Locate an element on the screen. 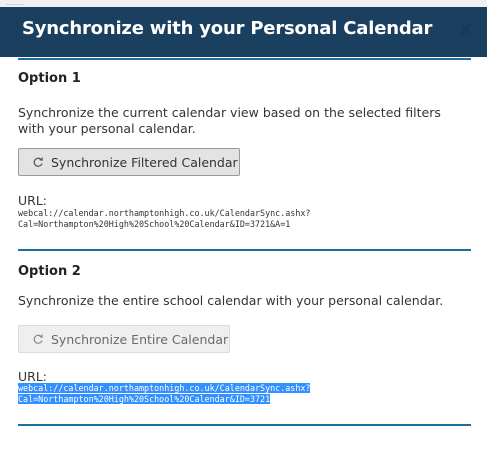  synchronize-filtered-label: Synchronize Filtered Calendar is located at coordinates (144, 162).